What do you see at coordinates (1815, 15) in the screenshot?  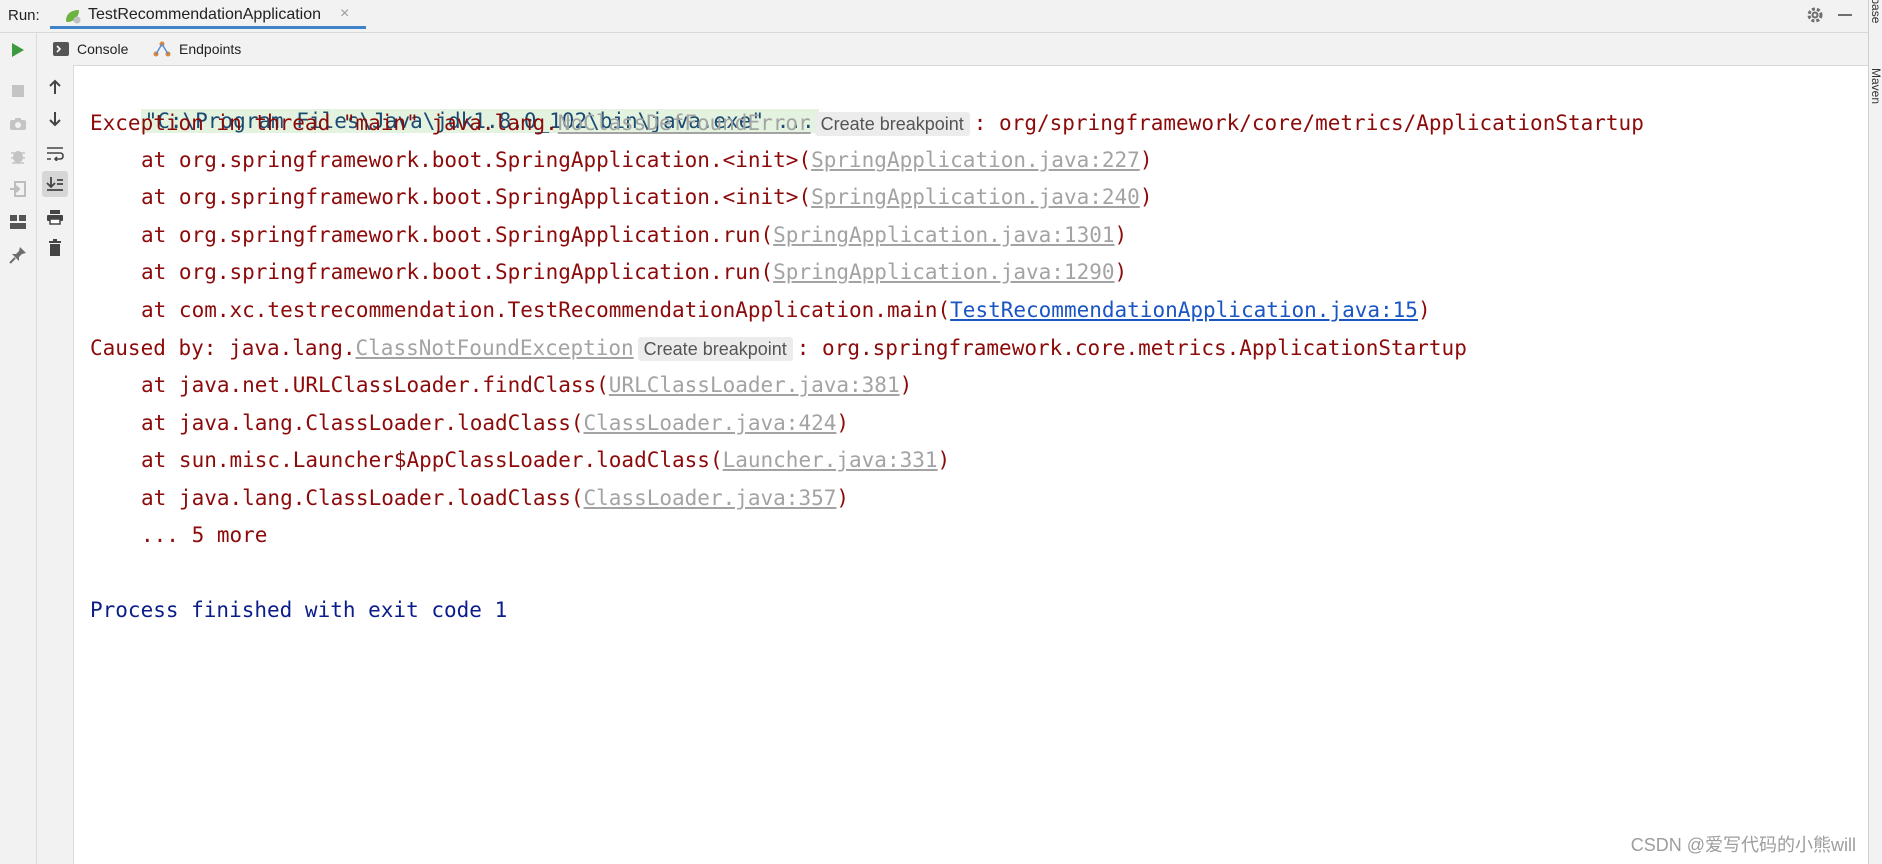 I see `gear-icon` at bounding box center [1815, 15].